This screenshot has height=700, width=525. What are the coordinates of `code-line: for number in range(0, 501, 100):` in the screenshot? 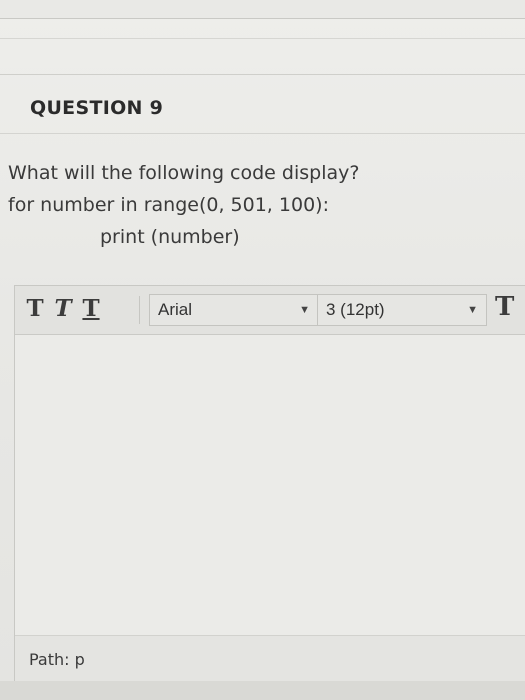 It's located at (168, 205).